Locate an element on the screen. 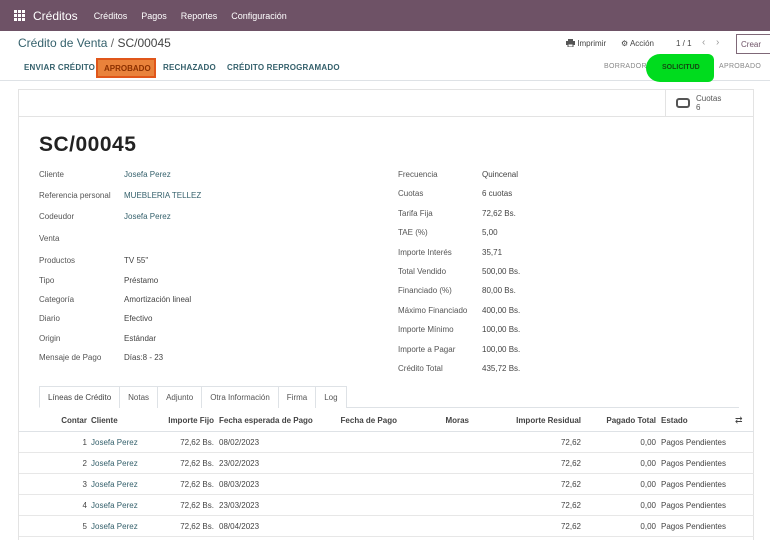  field-value-frecuencia: Quincenal is located at coordinates (500, 174).